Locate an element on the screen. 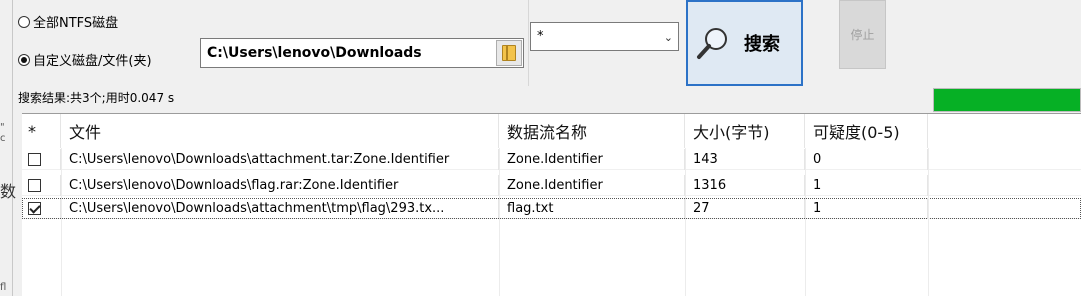  size-cell: 27 is located at coordinates (745, 208).